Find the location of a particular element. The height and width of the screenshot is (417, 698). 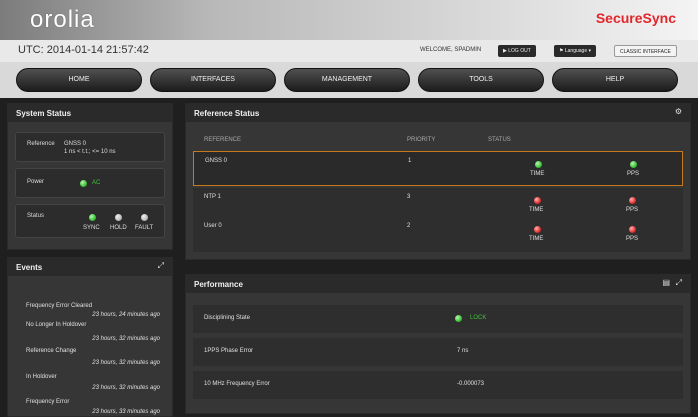

power-box: Power AC is located at coordinates (90, 183).